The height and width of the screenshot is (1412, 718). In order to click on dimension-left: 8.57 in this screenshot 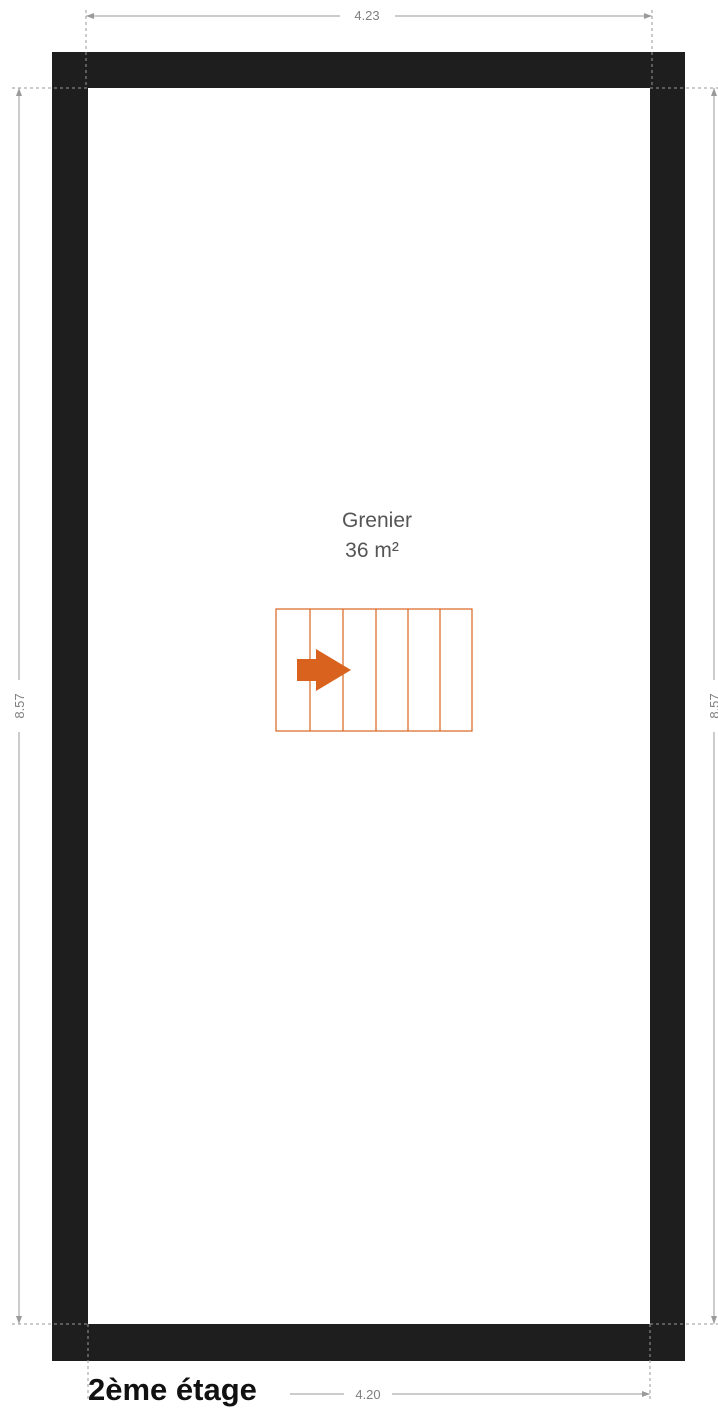, I will do `click(19, 706)`.